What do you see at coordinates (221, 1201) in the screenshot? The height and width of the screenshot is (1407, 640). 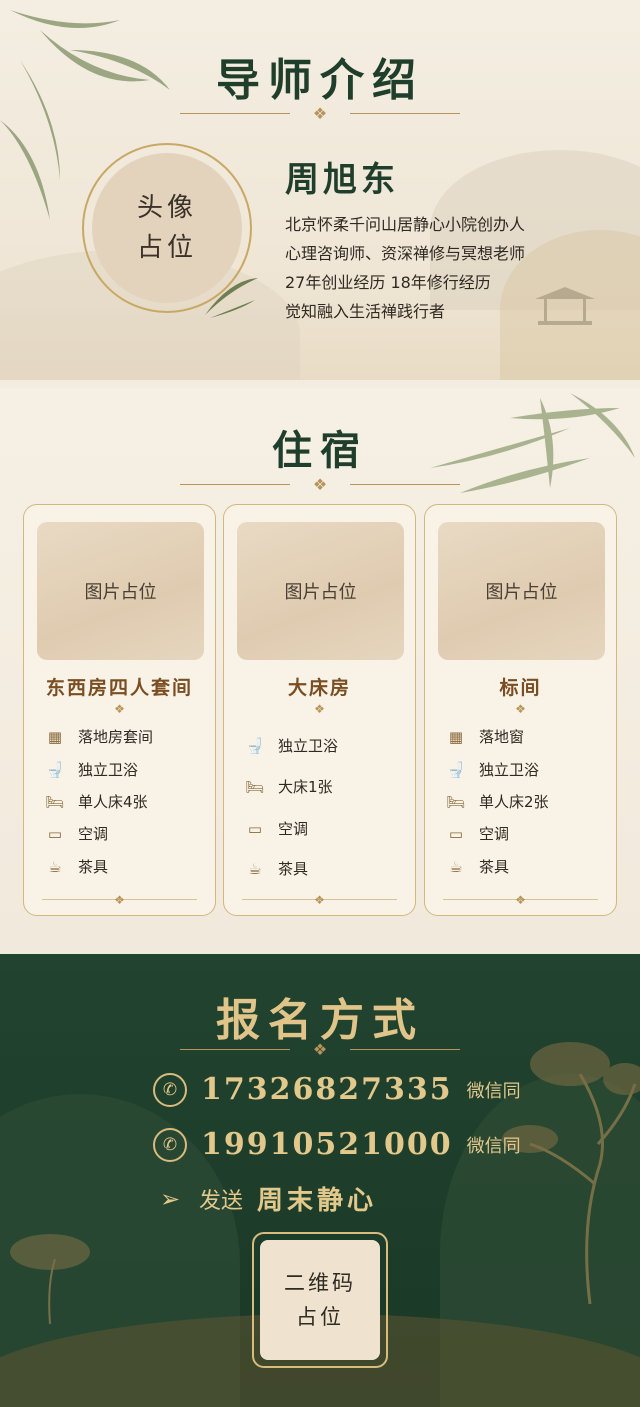 I see `send-label: 发送` at bounding box center [221, 1201].